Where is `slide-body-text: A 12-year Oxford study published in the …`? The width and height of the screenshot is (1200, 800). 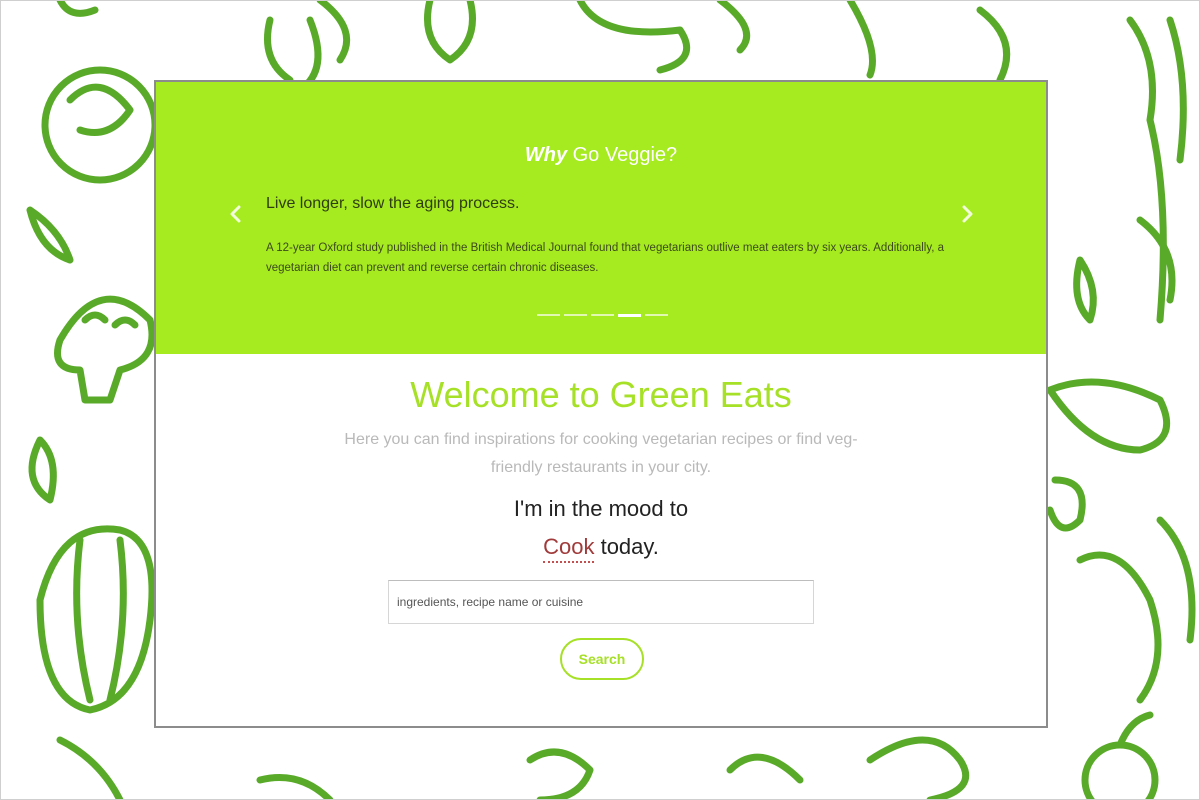 slide-body-text: A 12-year Oxford study published in the … is located at coordinates (605, 258).